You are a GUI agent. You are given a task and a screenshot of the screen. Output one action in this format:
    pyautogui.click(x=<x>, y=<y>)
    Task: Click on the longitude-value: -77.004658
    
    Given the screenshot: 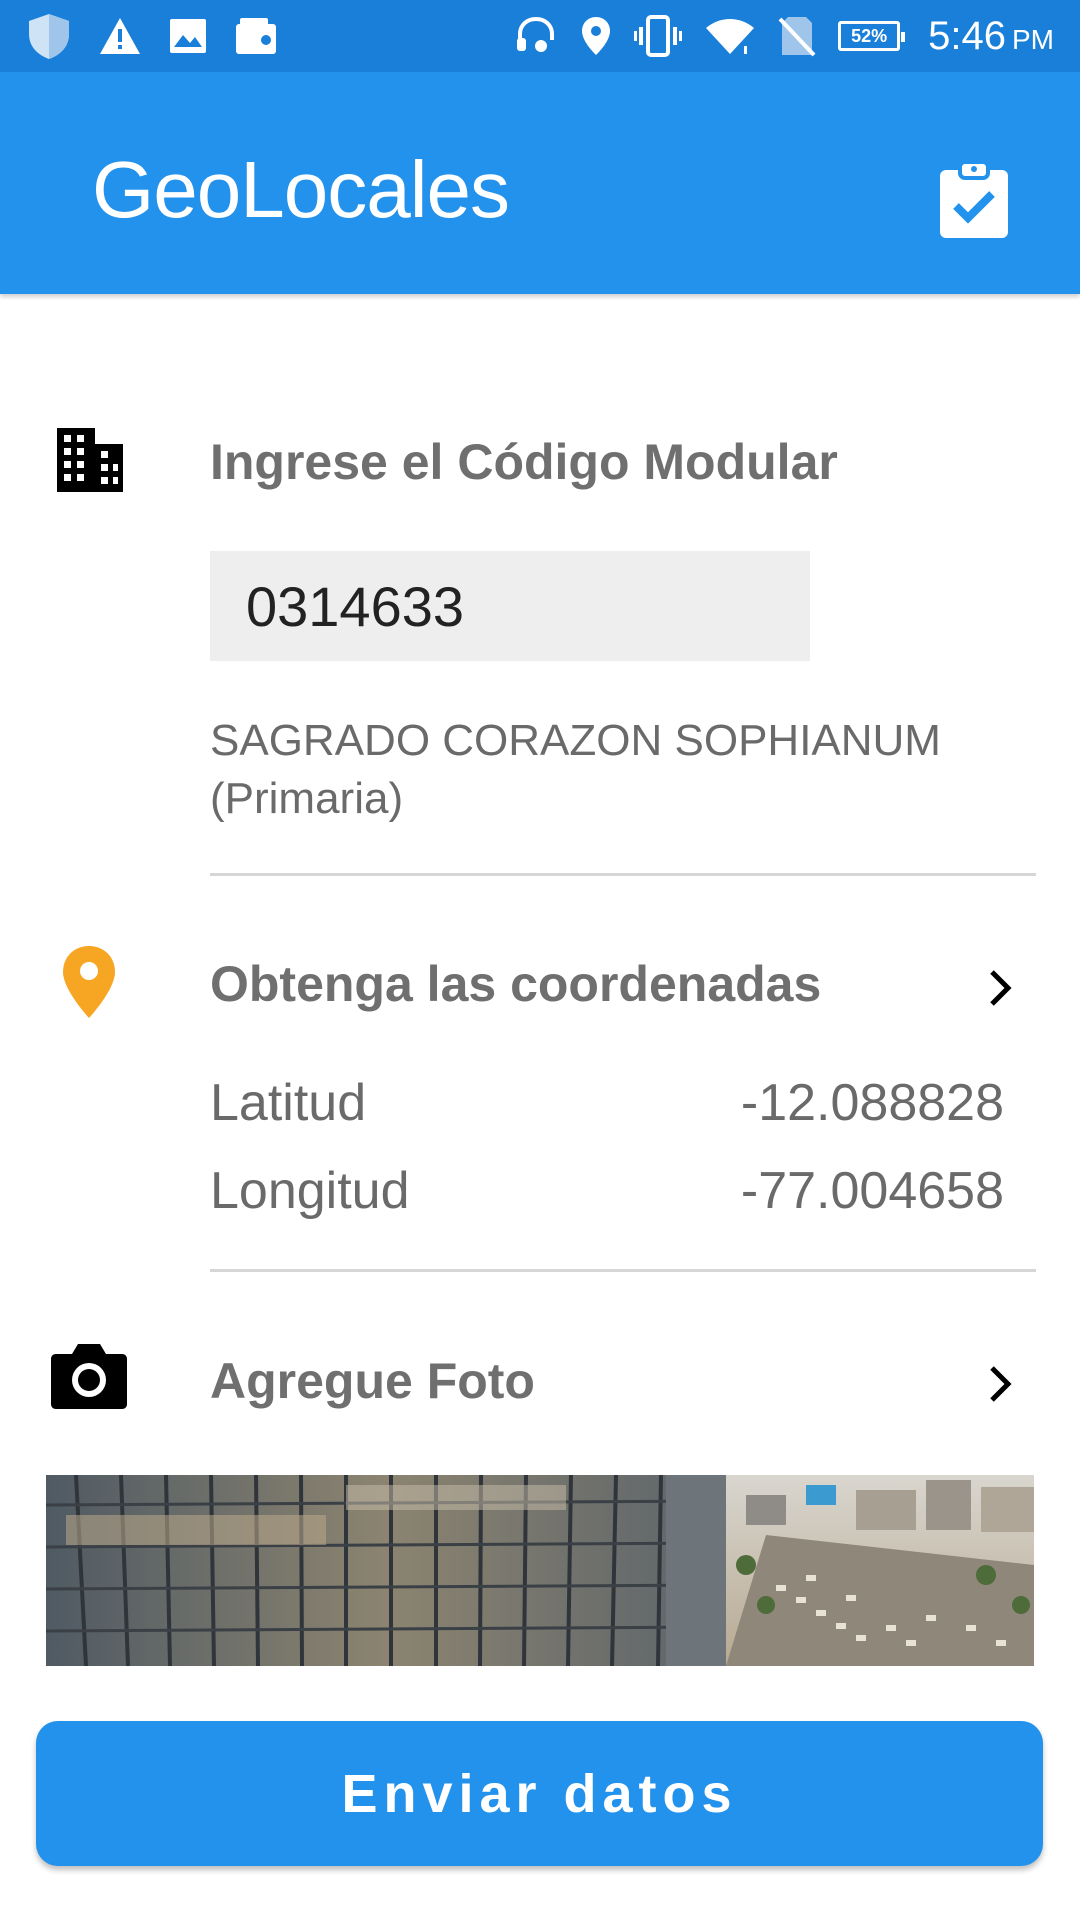 What is the action you would take?
    pyautogui.click(x=872, y=1191)
    